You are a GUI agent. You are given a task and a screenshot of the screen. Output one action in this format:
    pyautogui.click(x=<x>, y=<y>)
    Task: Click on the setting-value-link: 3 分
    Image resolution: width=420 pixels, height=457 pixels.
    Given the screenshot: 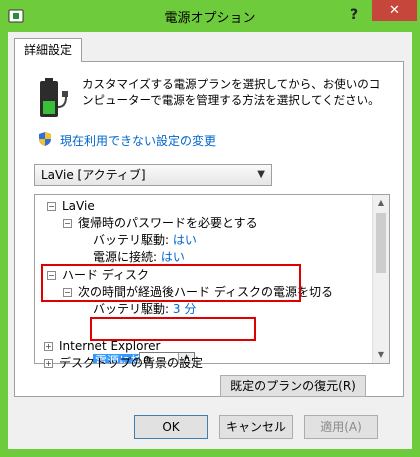 What is the action you would take?
    pyautogui.click(x=184, y=309)
    